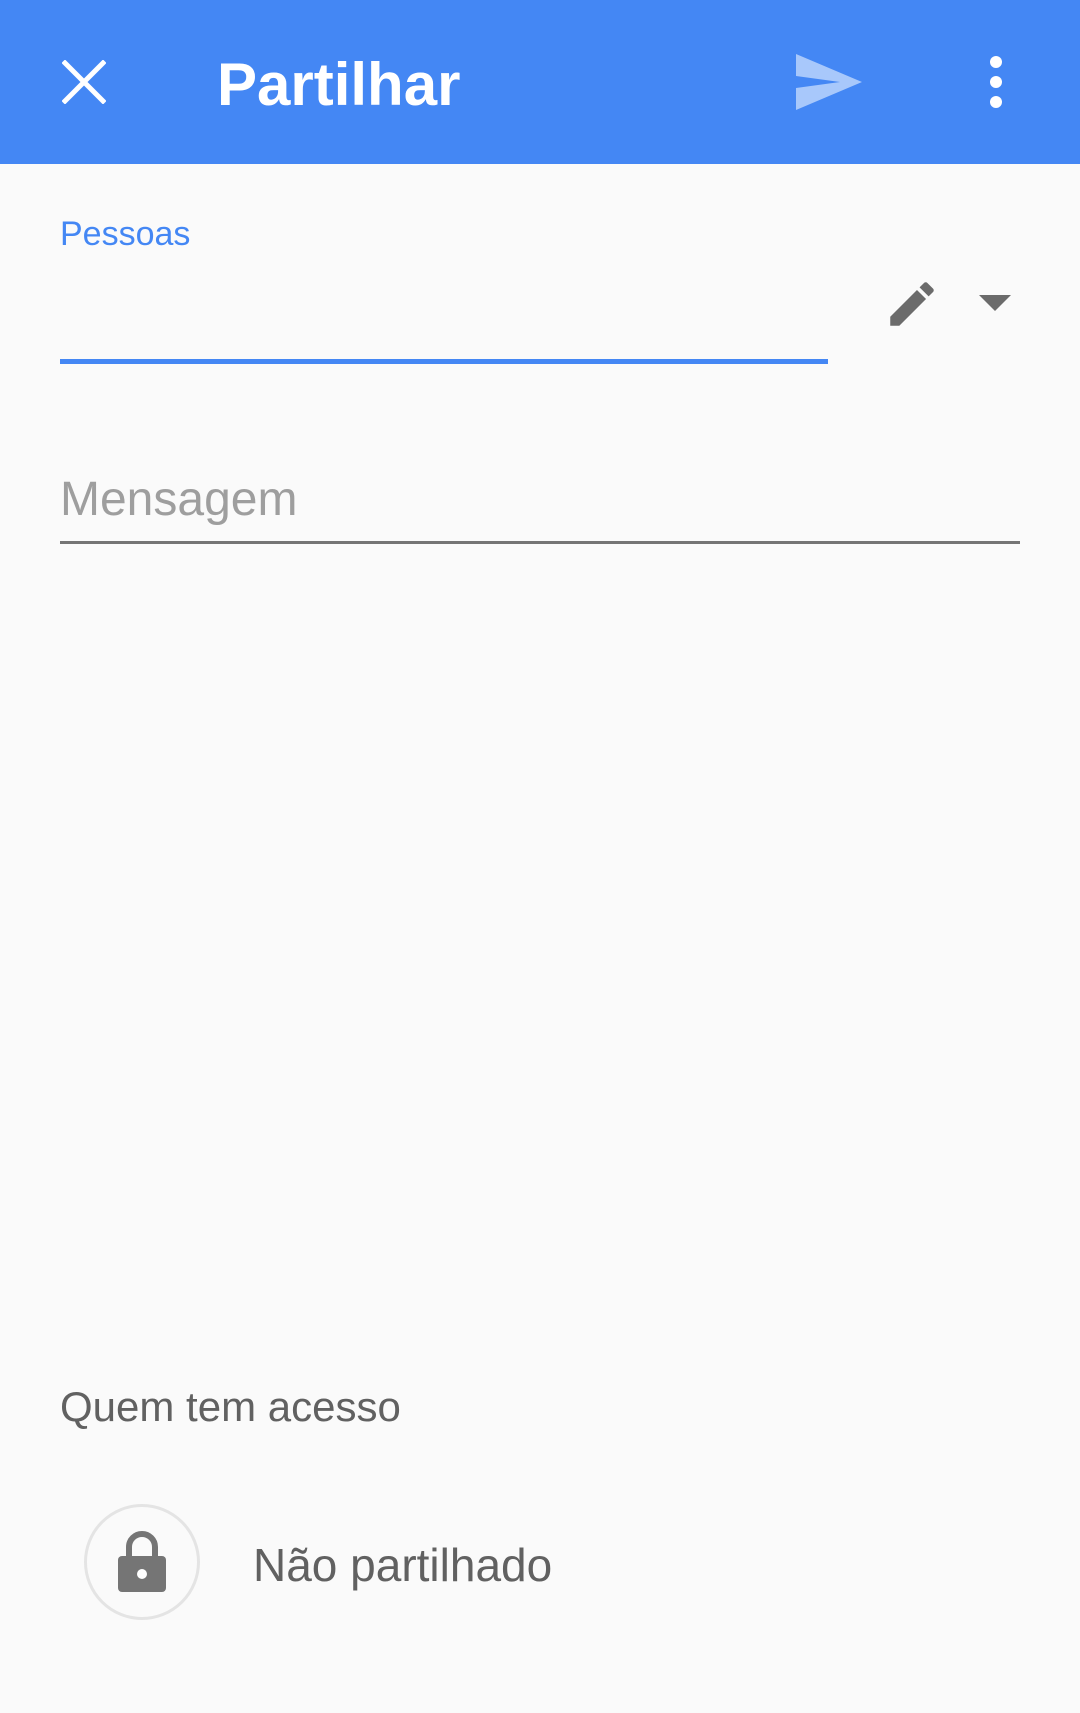 This screenshot has height=1713, width=1080. What do you see at coordinates (403, 1565) in the screenshot?
I see `access-status-label: Não partilhado` at bounding box center [403, 1565].